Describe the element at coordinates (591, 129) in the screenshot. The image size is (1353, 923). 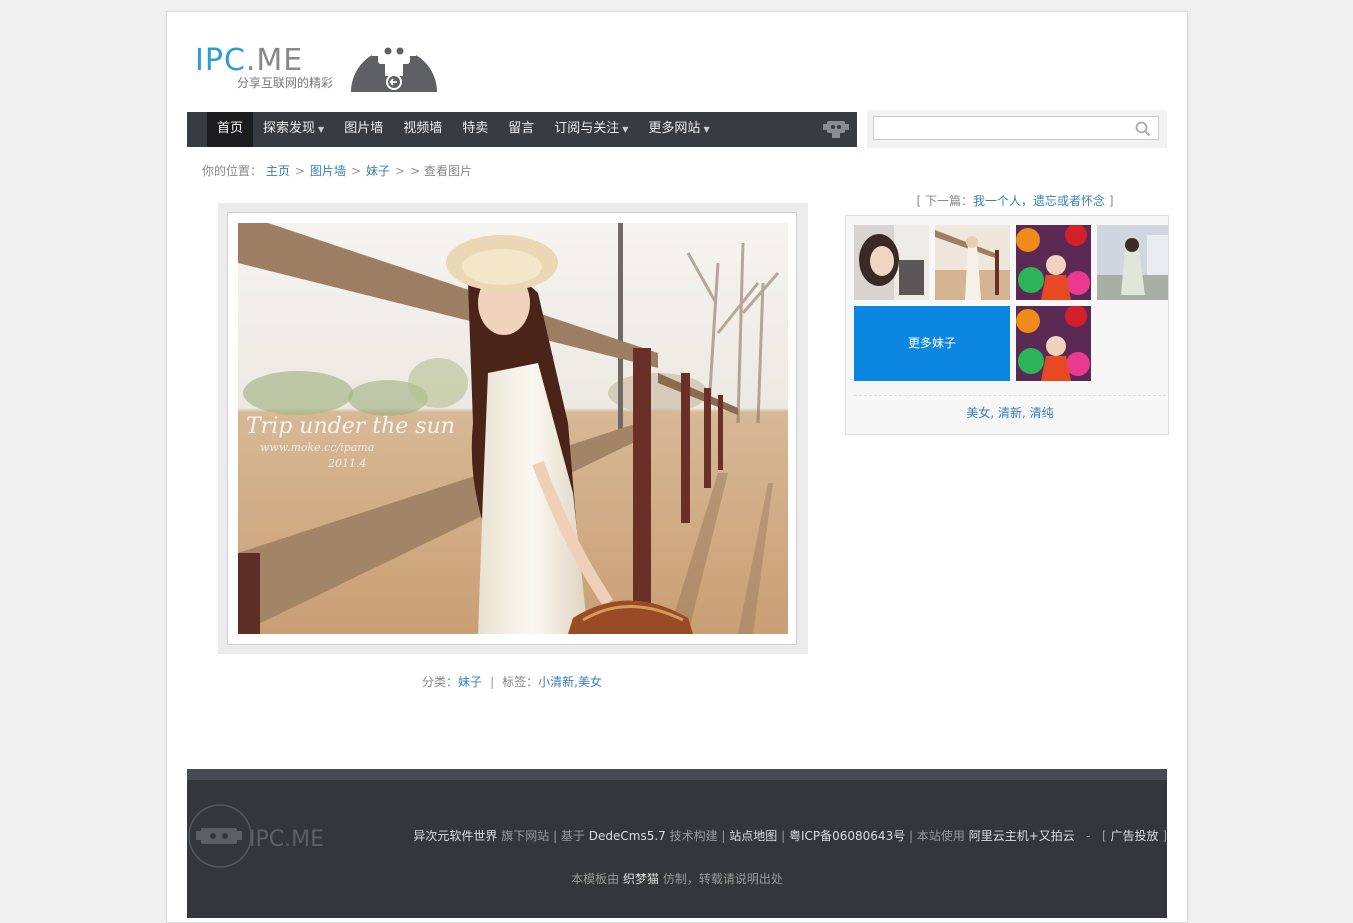
I see `nav-item-subscribe: 订阅与关注 ▼` at that location.